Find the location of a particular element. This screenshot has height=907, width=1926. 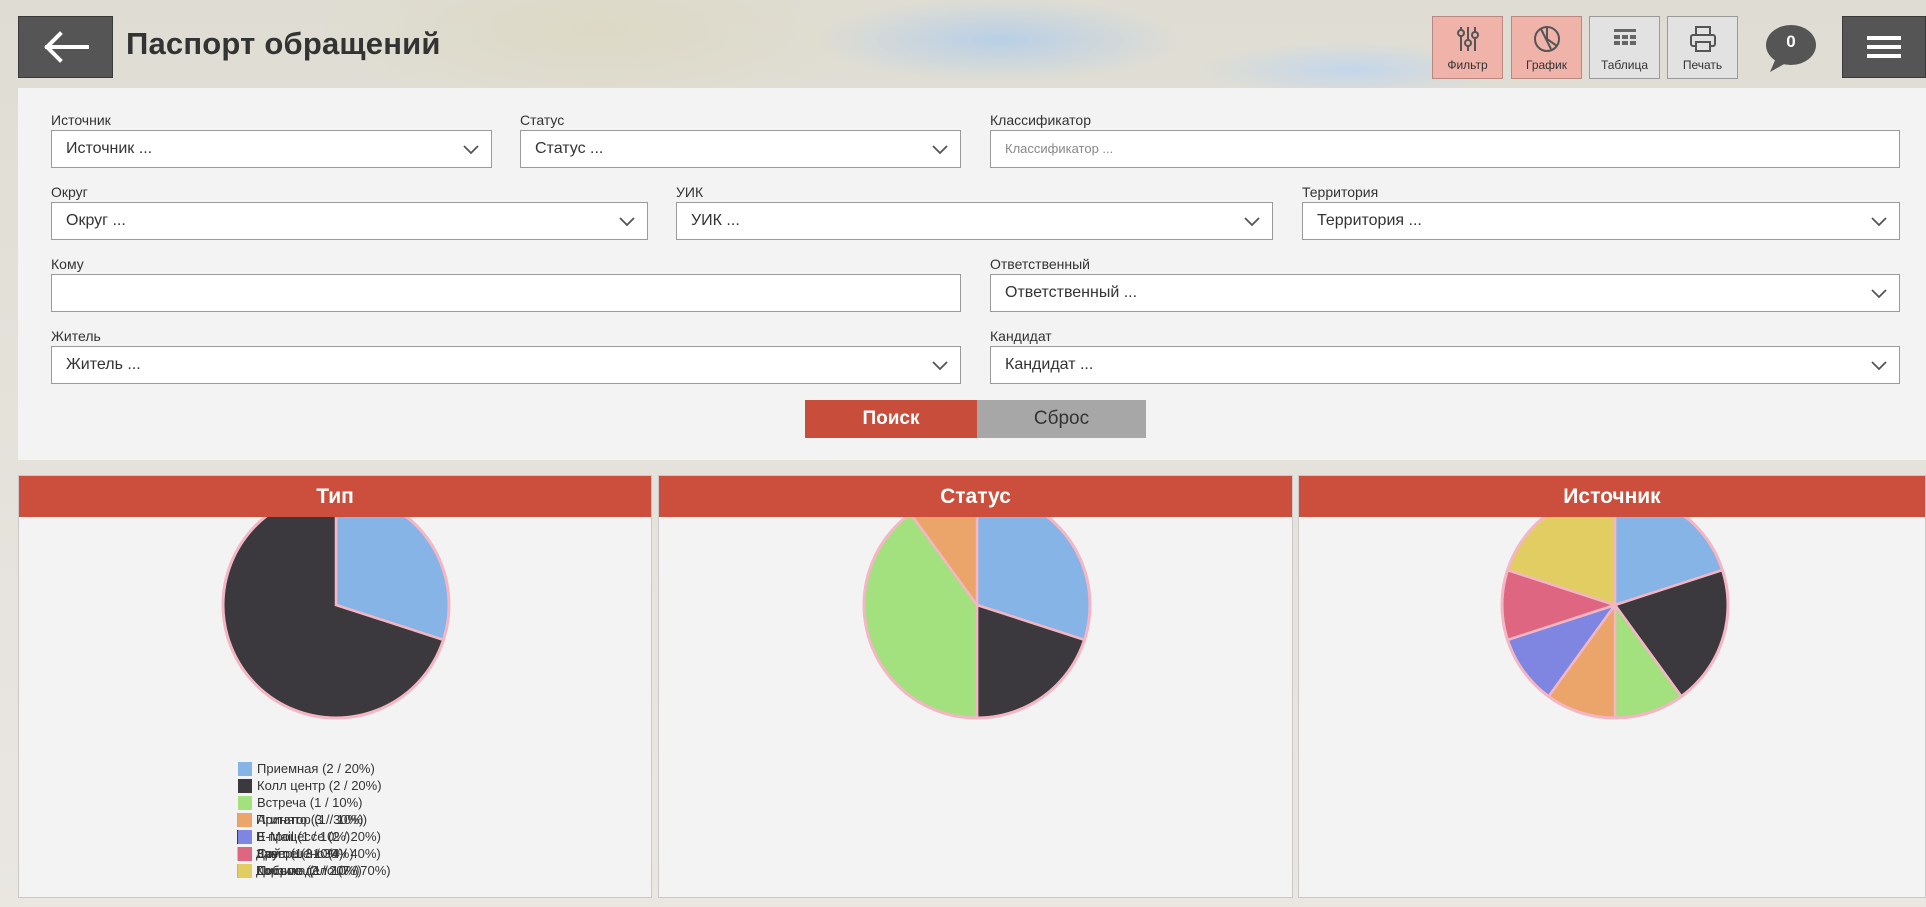

legend-label: Колл центр (2 / 20%) is located at coordinates (319, 785).